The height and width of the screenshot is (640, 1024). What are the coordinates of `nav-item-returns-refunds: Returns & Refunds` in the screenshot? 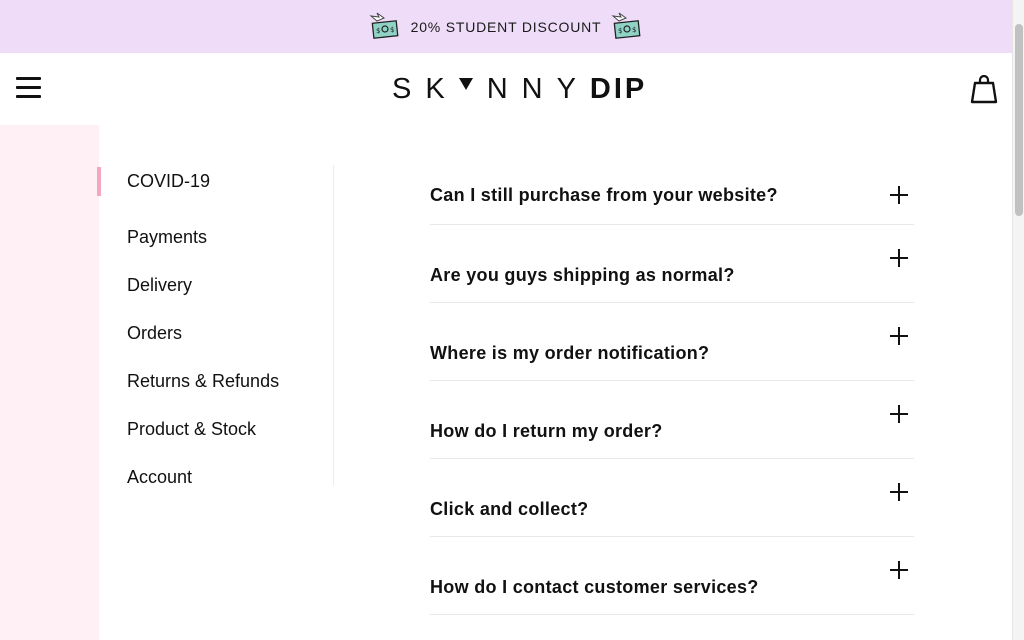 It's located at (216, 381).